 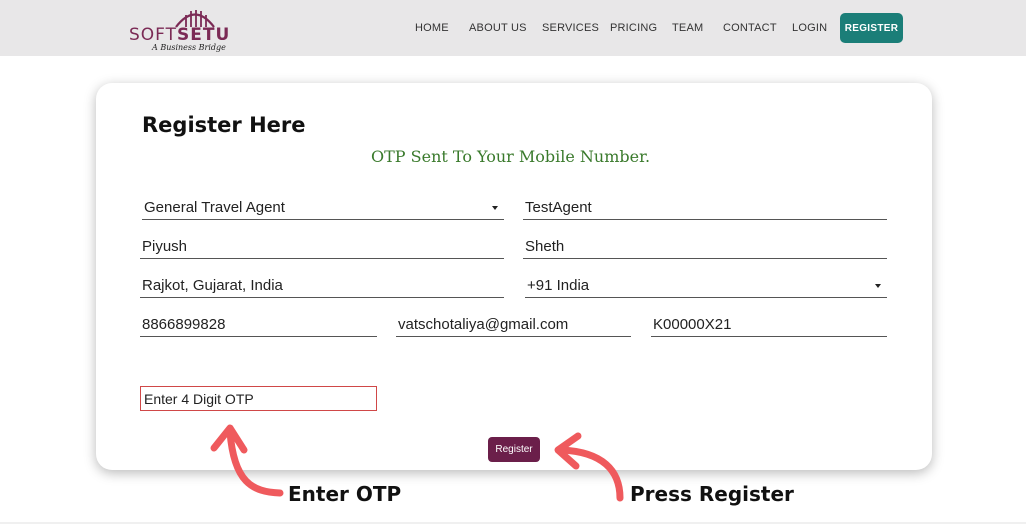 What do you see at coordinates (687, 28) in the screenshot?
I see `nav-team: TEAM` at bounding box center [687, 28].